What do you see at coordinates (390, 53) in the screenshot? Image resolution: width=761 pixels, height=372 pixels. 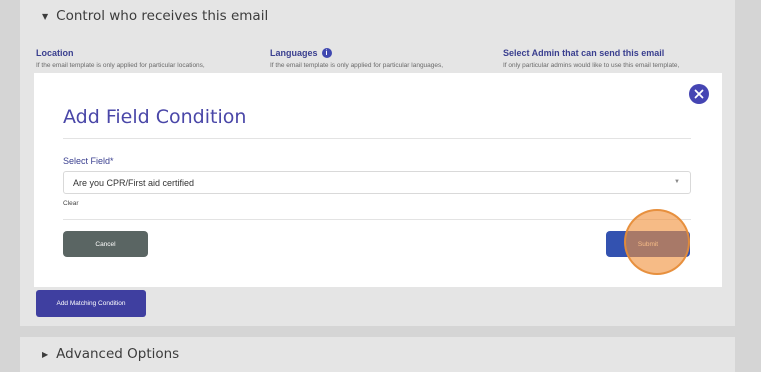 I see `languages-title-row: Languages i` at bounding box center [390, 53].